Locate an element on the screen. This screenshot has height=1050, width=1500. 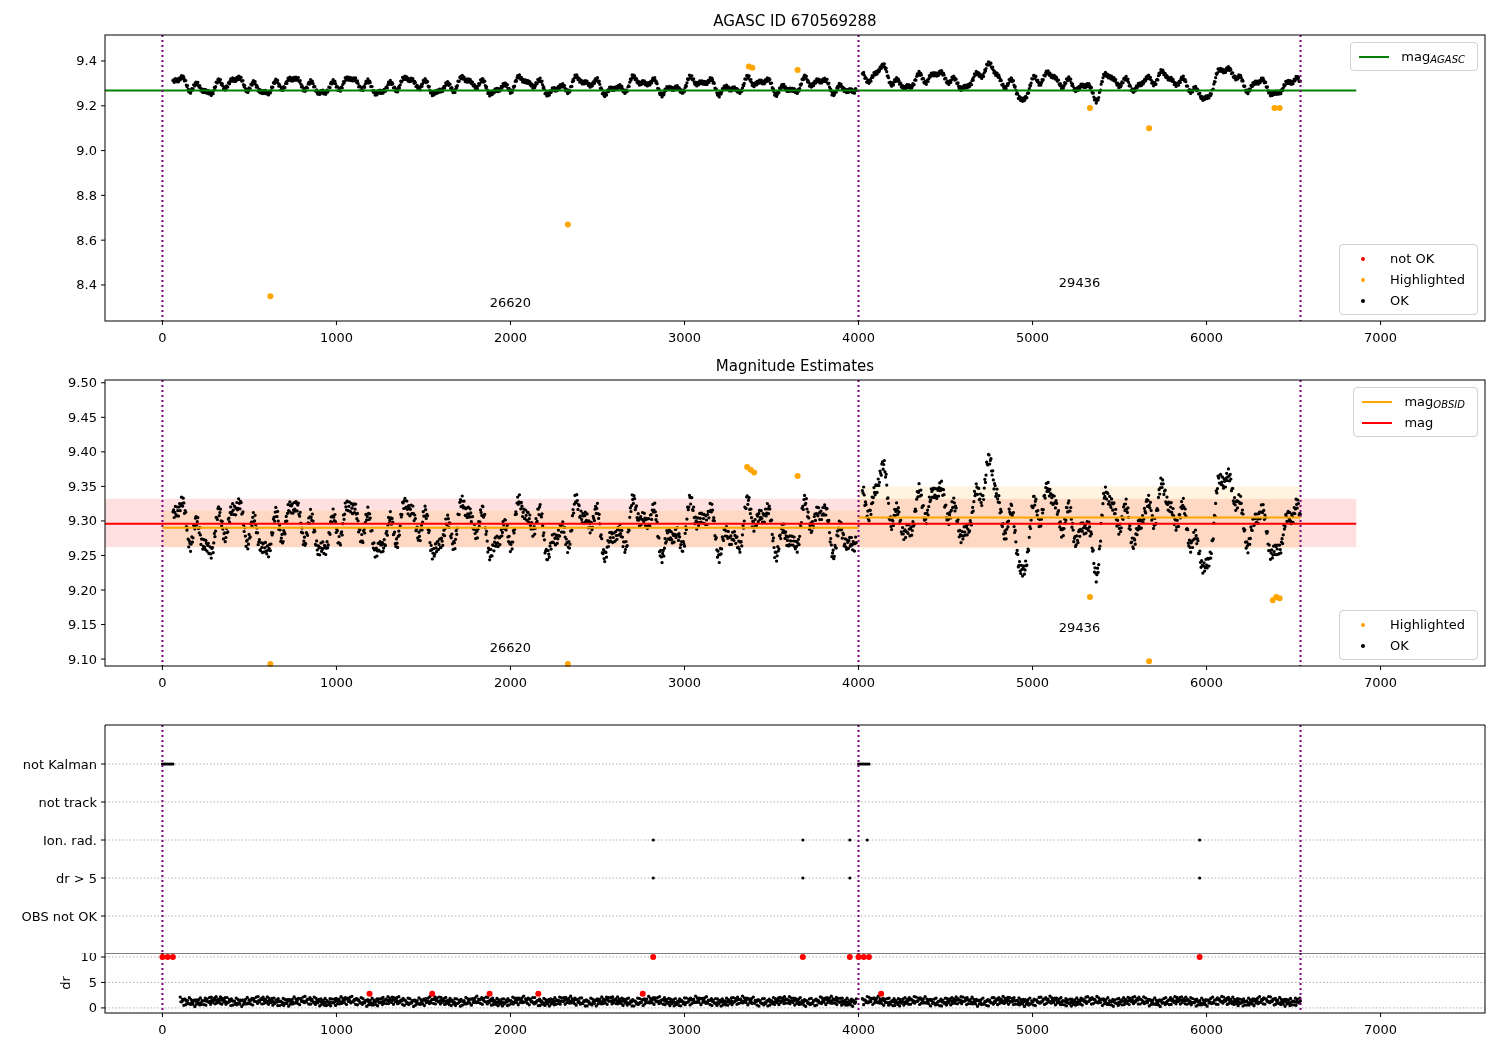
tick-label: 8.4 is located at coordinates (86, 285).